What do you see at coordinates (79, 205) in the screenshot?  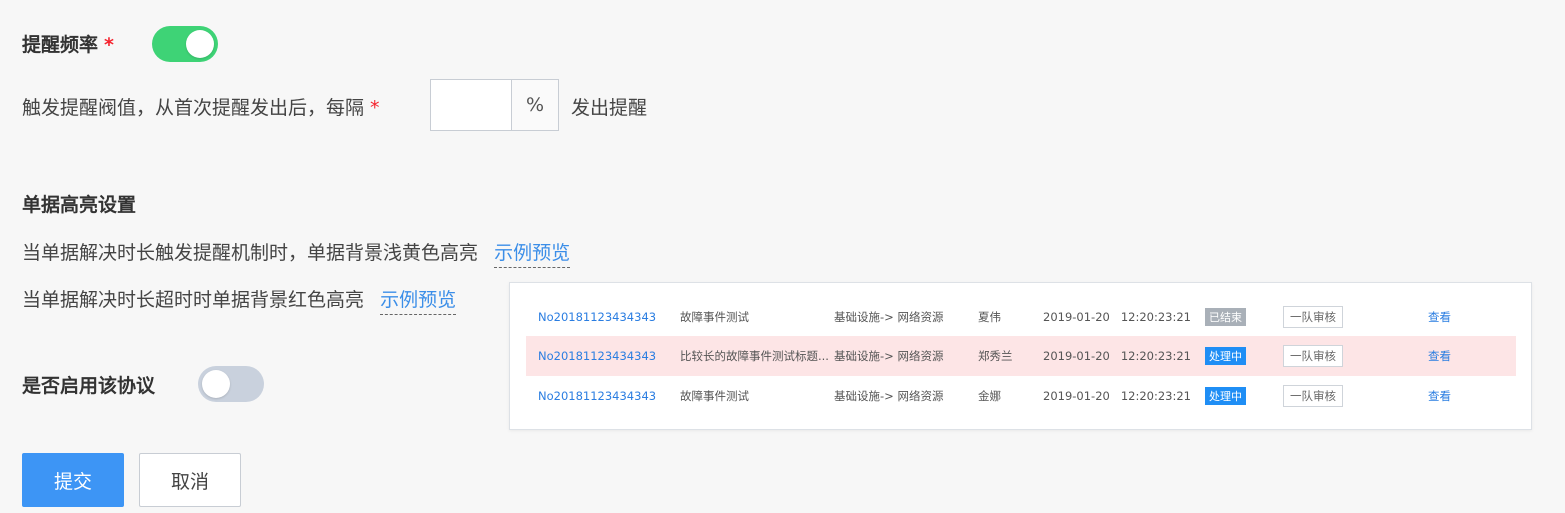 I see `highlight-section-title: 单据高亮设置` at bounding box center [79, 205].